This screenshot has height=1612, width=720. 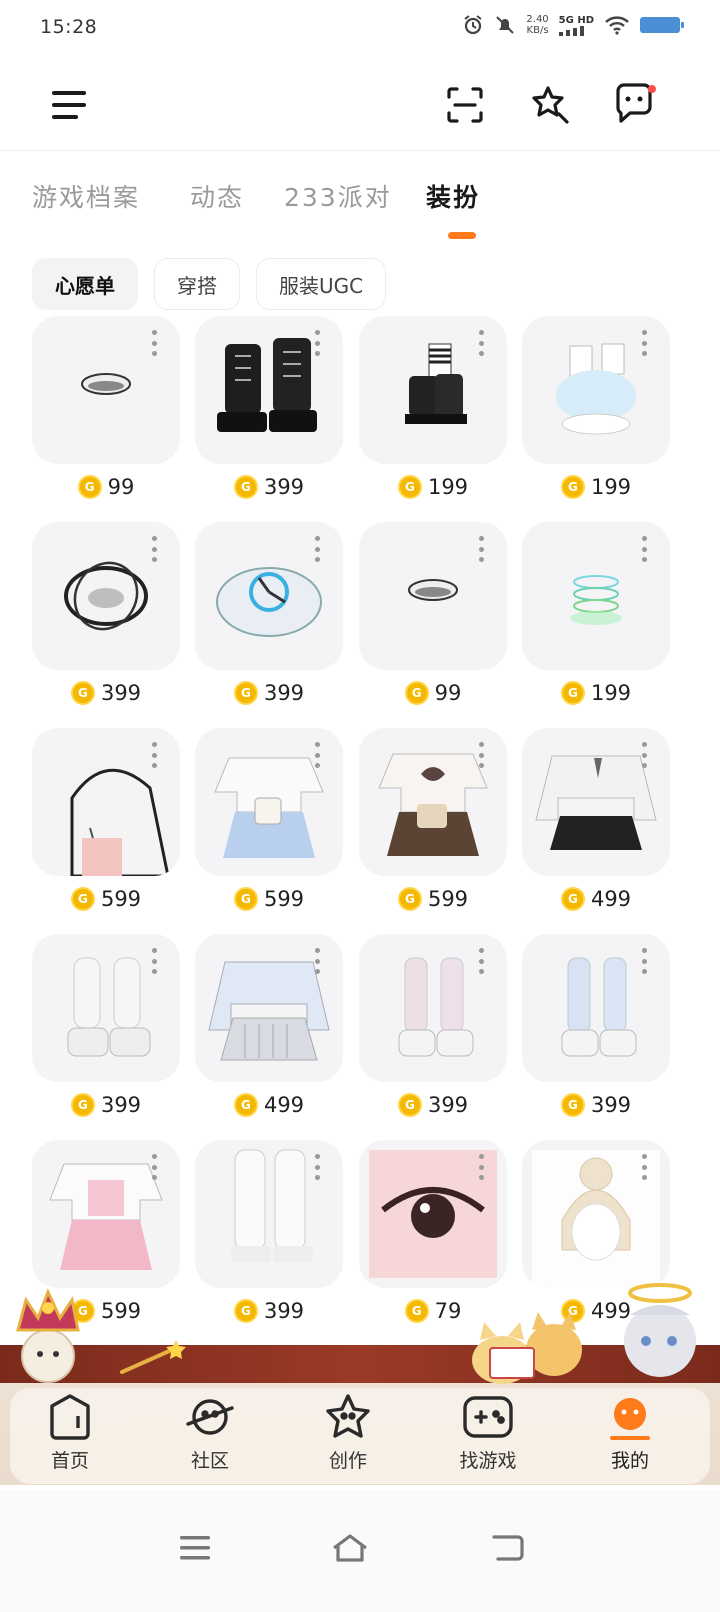 What do you see at coordinates (69, 27) in the screenshot?
I see `status-time: 15:28` at bounding box center [69, 27].